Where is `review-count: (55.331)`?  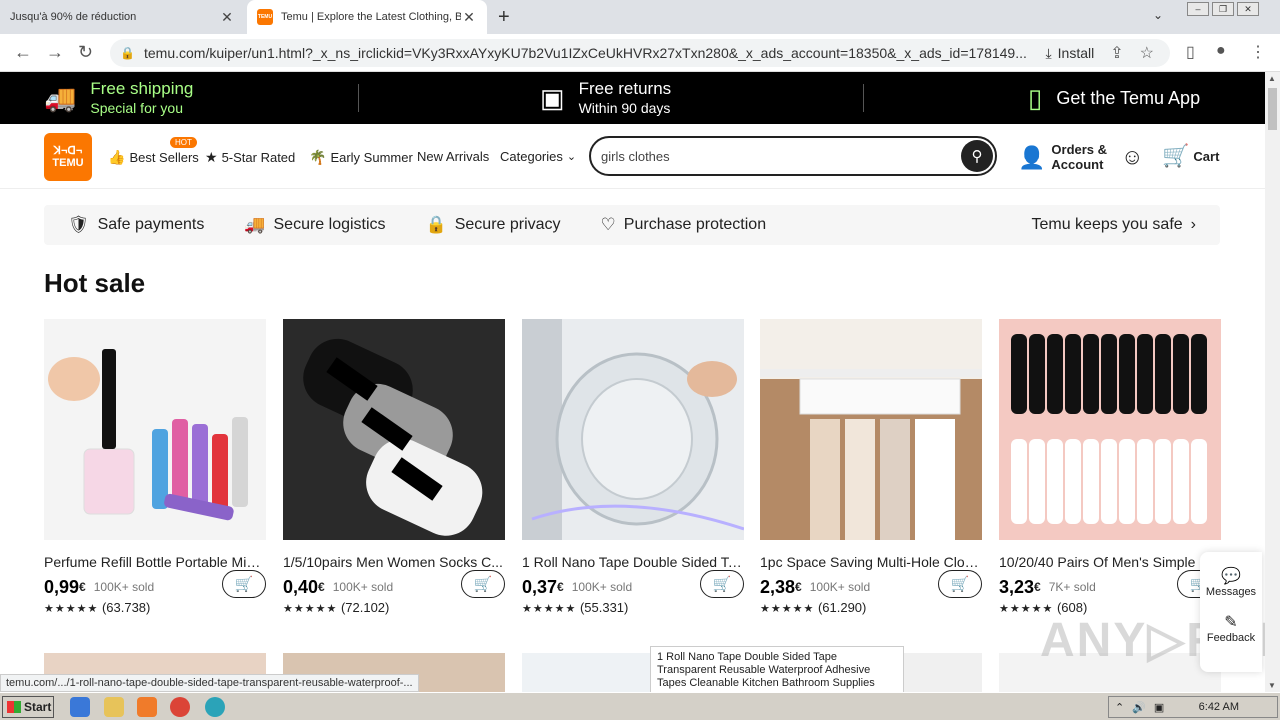
review-count: (55.331) is located at coordinates (604, 607).